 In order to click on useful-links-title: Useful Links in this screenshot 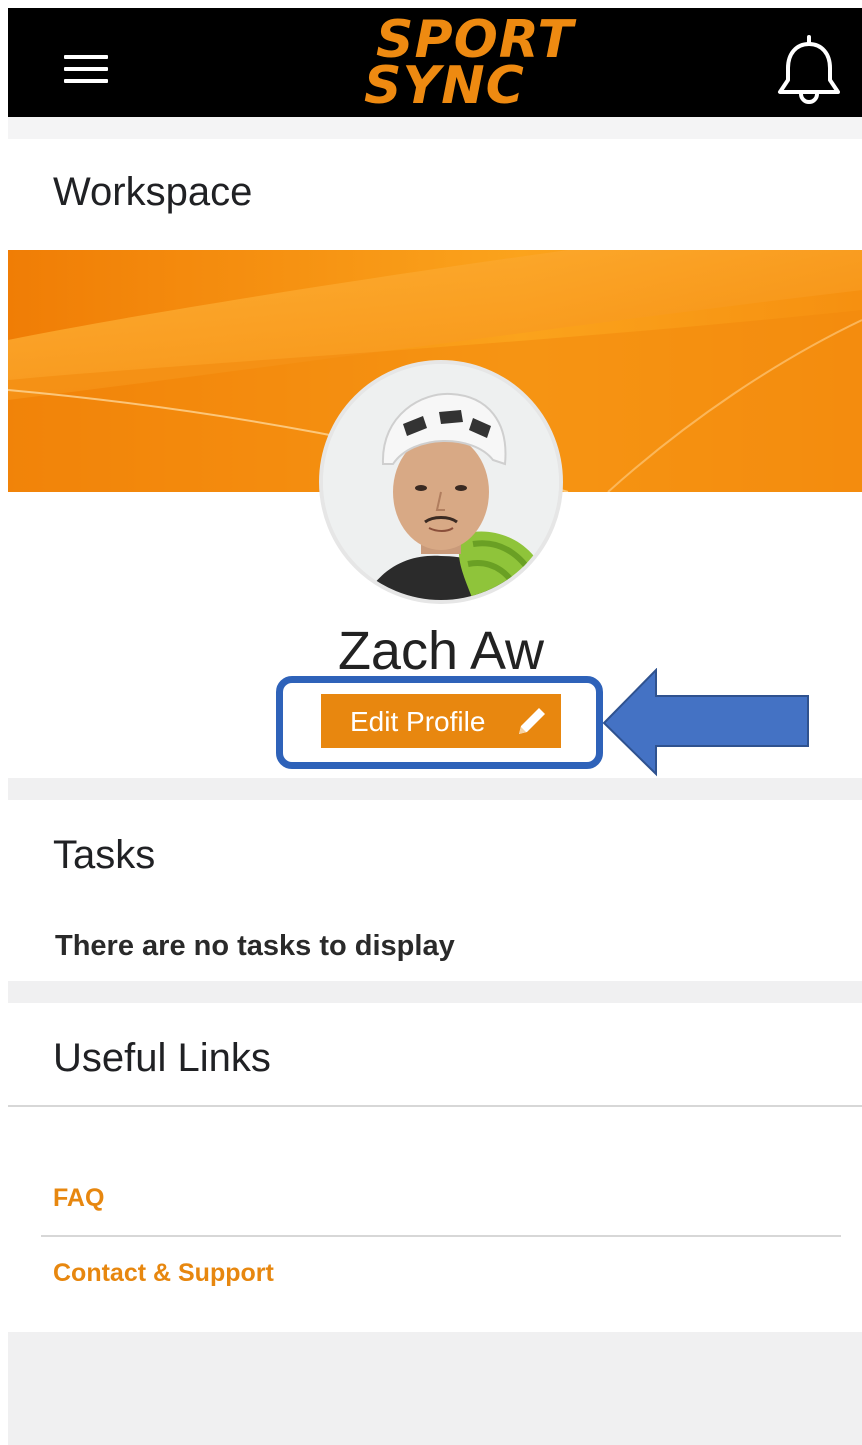, I will do `click(162, 1058)`.